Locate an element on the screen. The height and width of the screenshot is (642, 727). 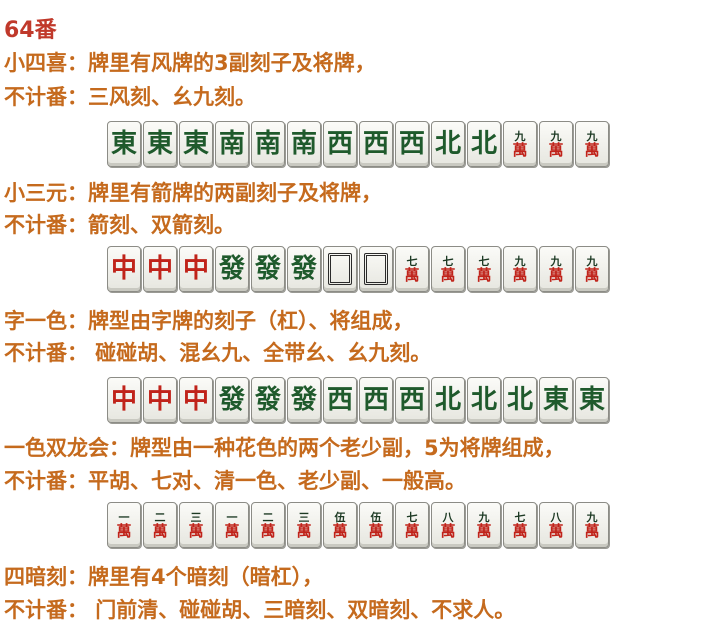
section-2-tile-row: 中中中發發發七萬七萬七萬九萬九萬九萬 is located at coordinates (359, 271).